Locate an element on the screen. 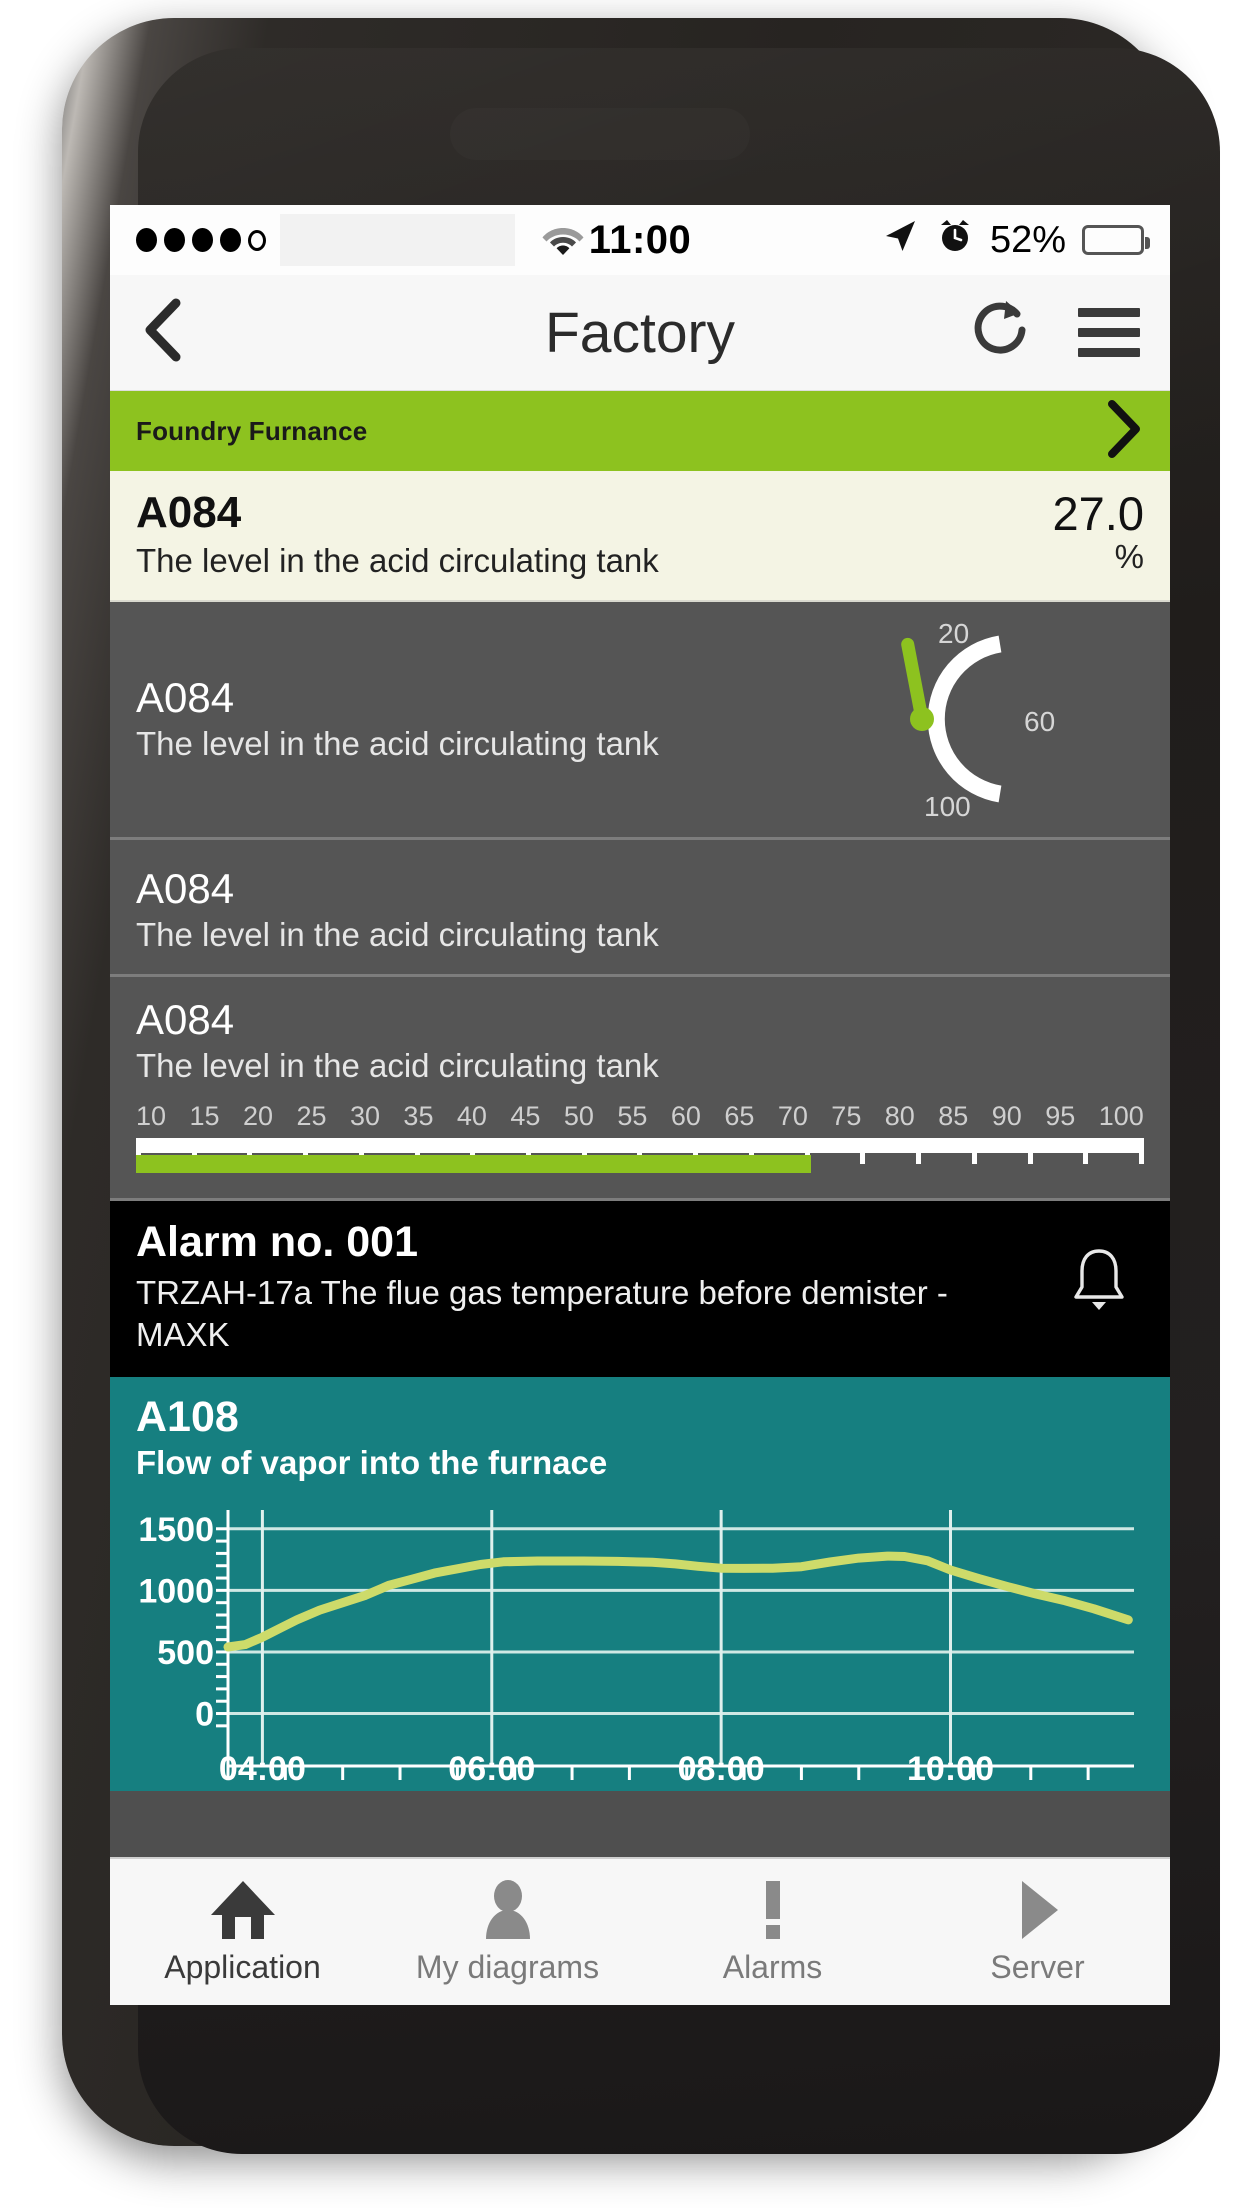 The image size is (1242, 2208). scale-tick: 100 is located at coordinates (1121, 1115).